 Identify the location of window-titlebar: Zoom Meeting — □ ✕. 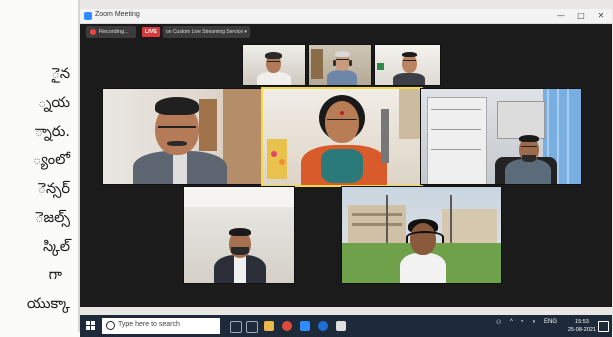
(346, 16).